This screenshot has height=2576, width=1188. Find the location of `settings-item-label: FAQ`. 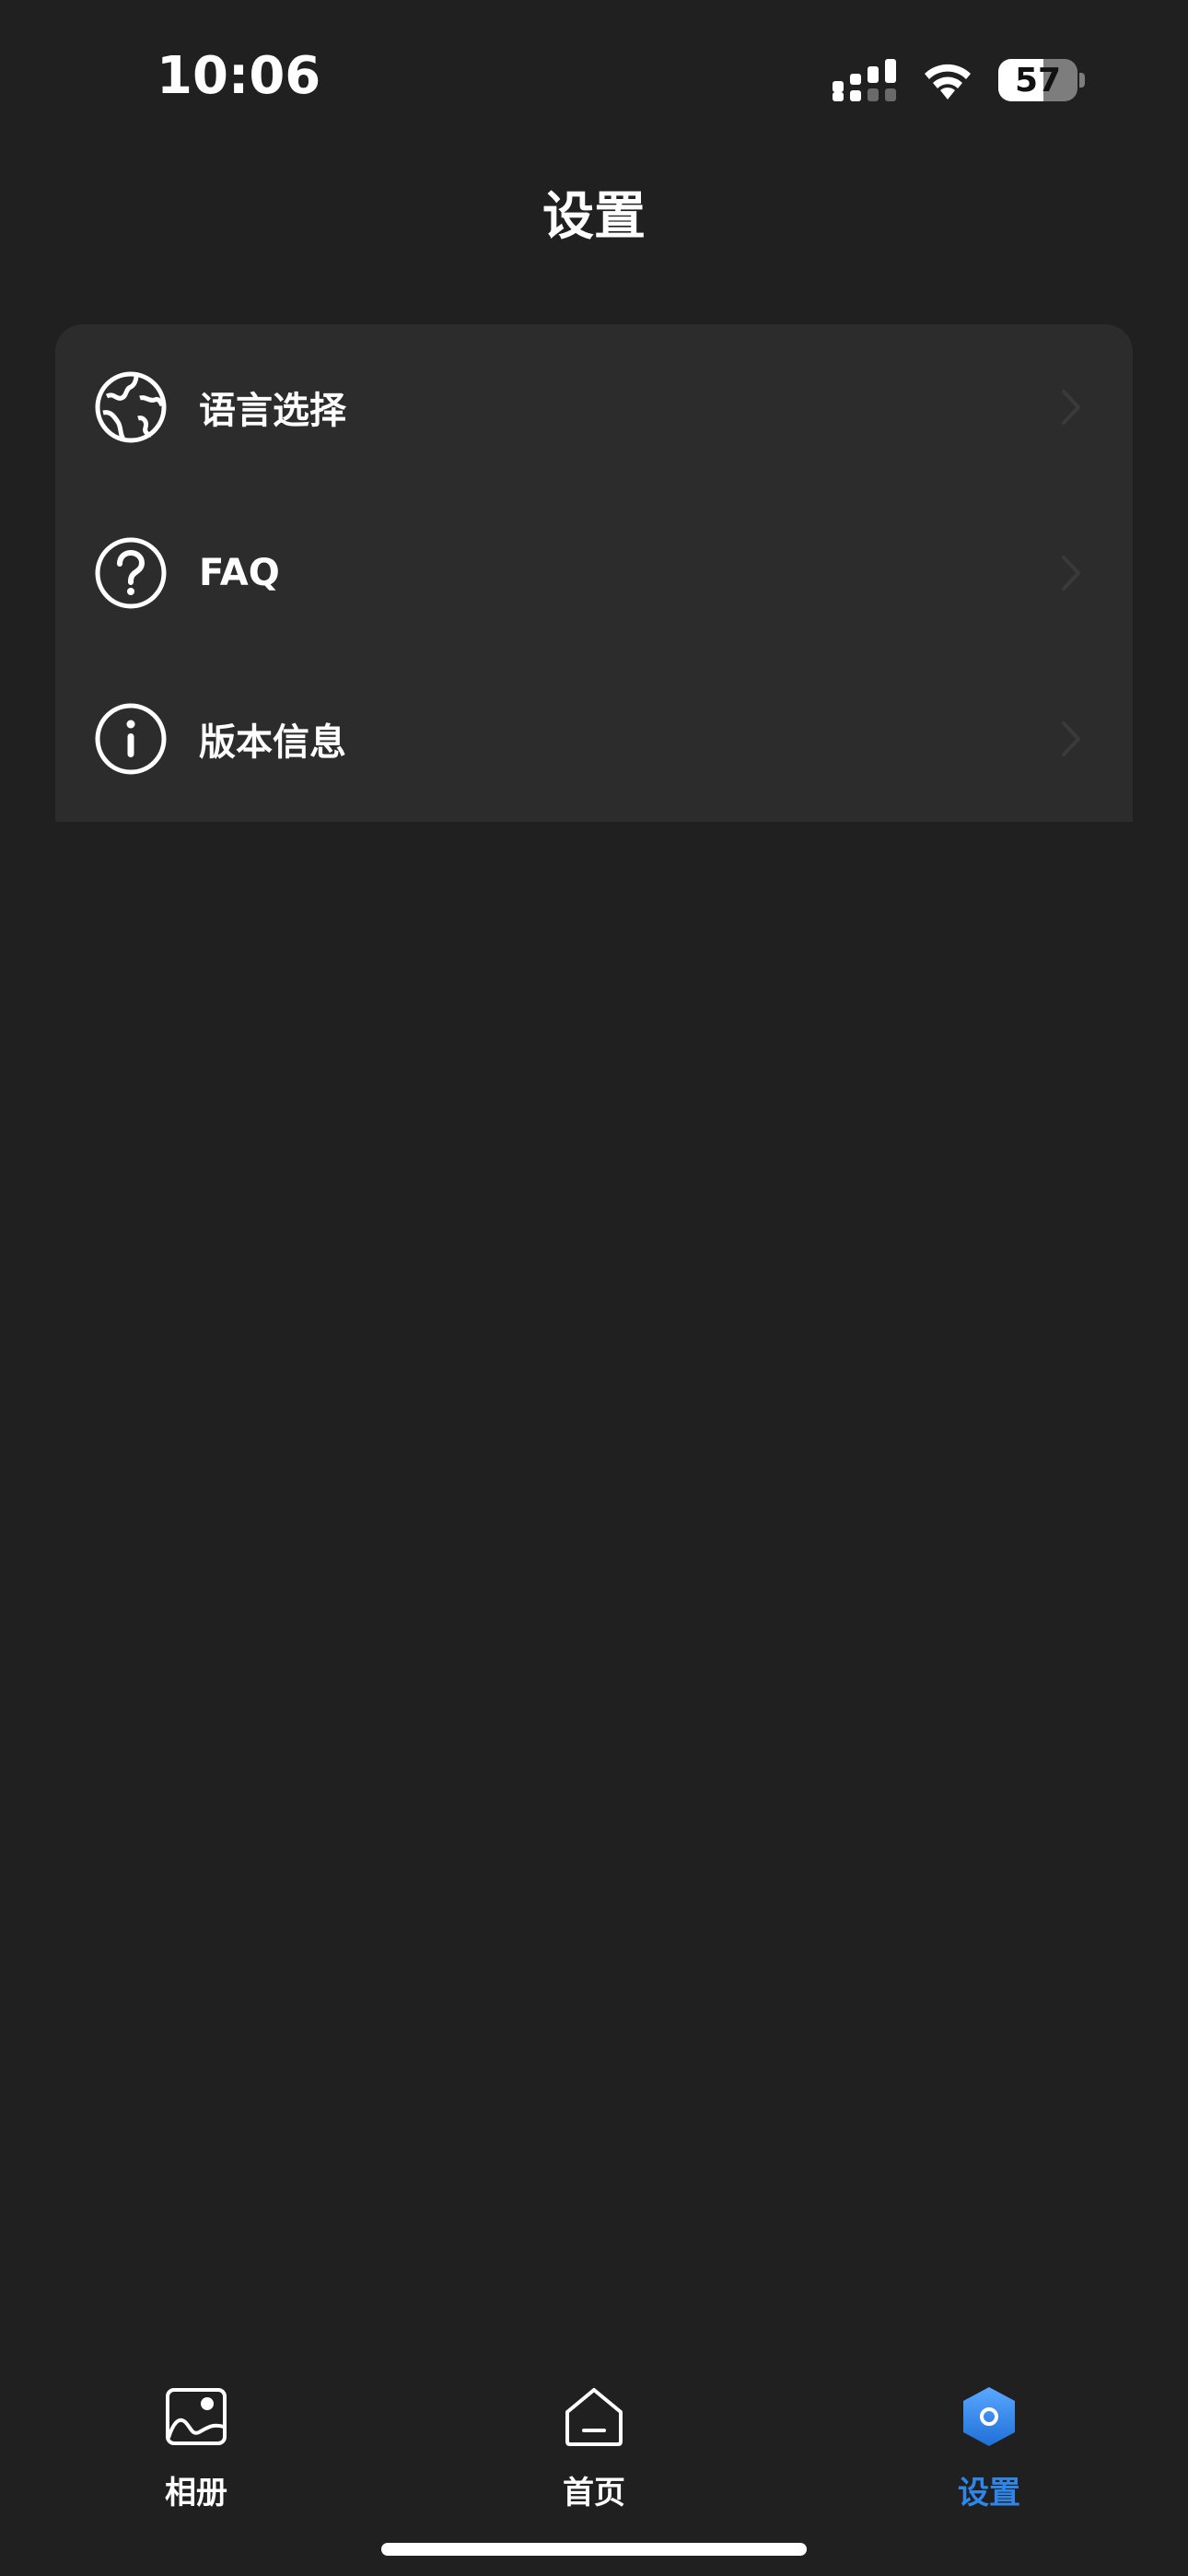

settings-item-label: FAQ is located at coordinates (239, 573).